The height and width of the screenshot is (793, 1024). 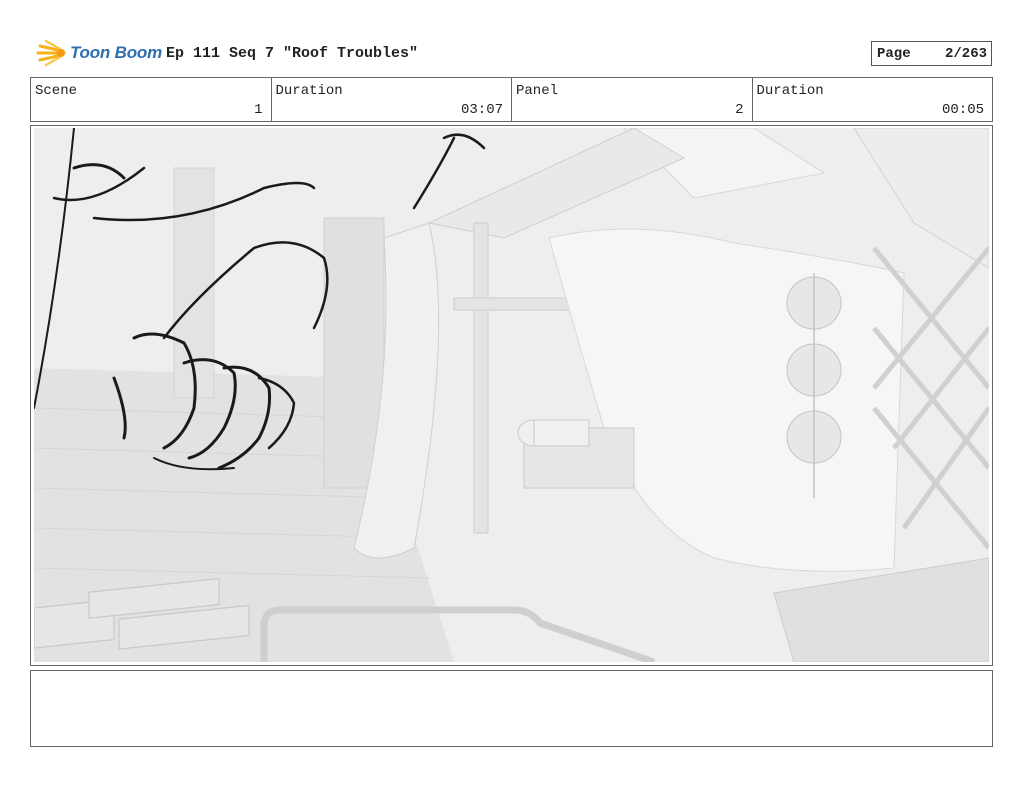 I want to click on panel-duration-cell: Duration 00:05, so click(x=873, y=99).